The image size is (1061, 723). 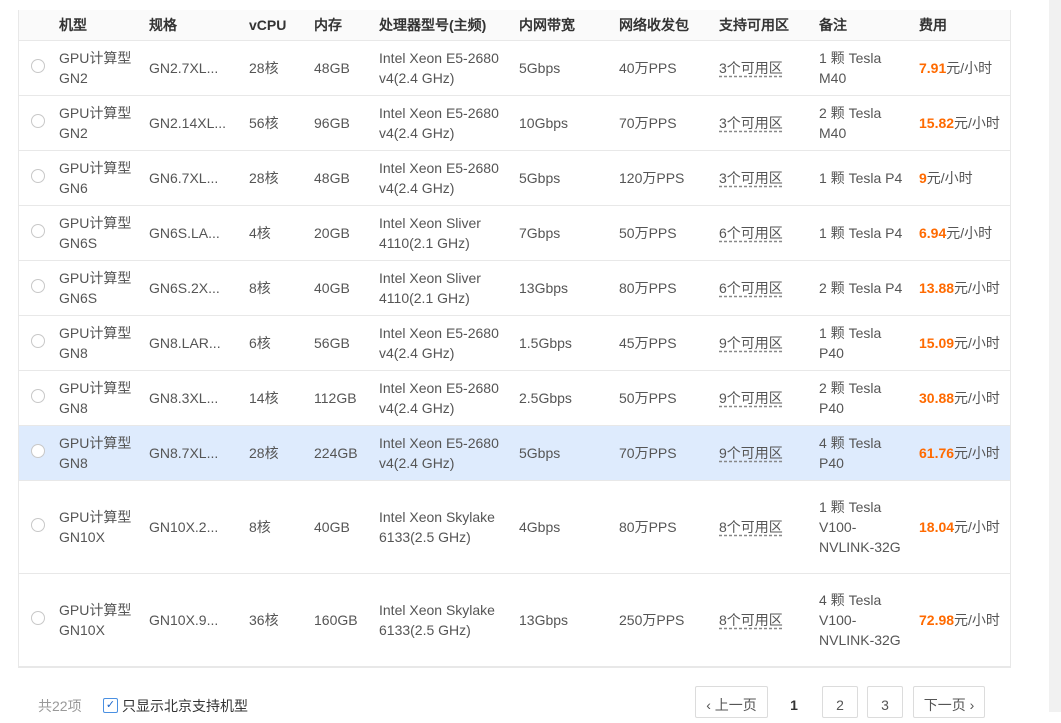 I want to click on page-scrollbar, so click(x=1055, y=356).